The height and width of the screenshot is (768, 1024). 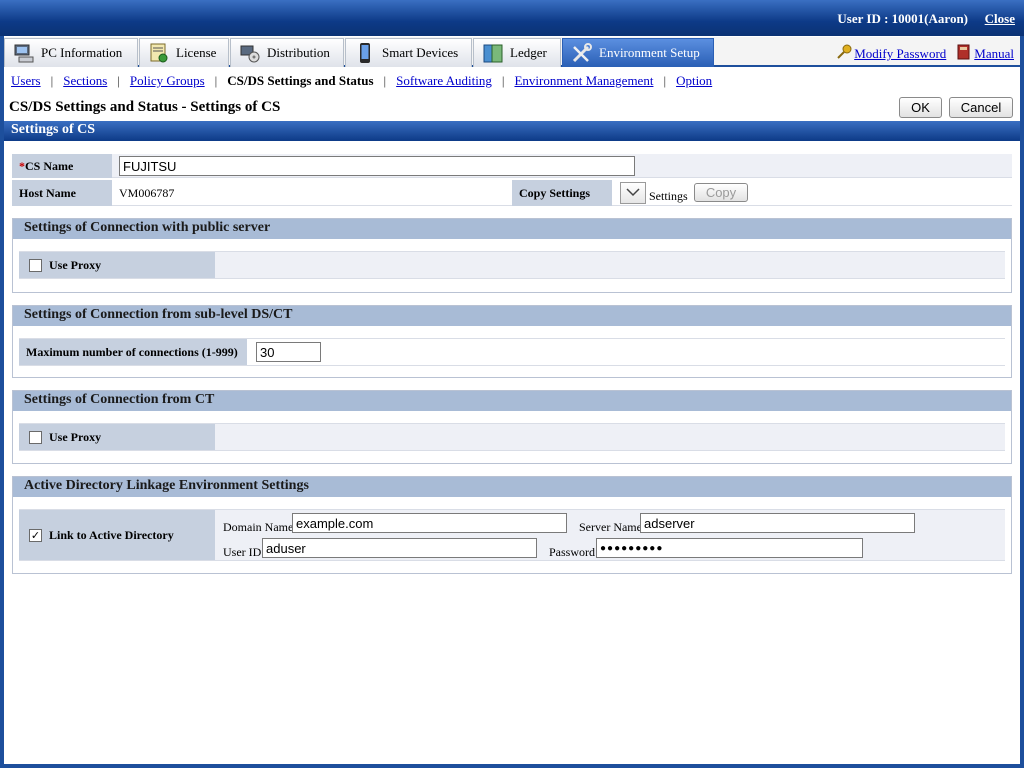 What do you see at coordinates (844, 54) in the screenshot?
I see `key-icon` at bounding box center [844, 54].